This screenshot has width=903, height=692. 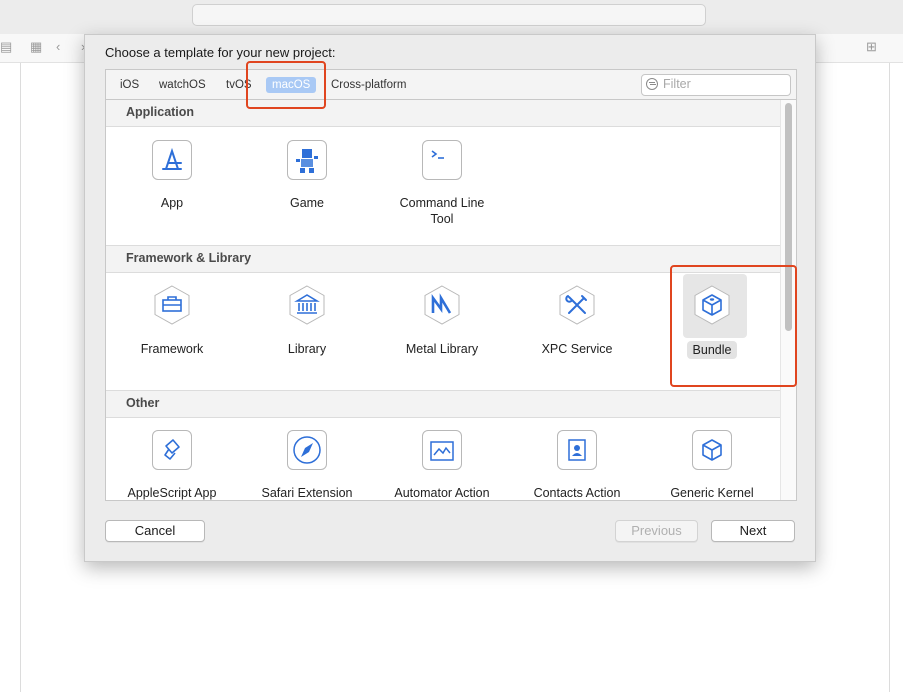 I want to click on template-label: Automator Action, so click(x=442, y=493).